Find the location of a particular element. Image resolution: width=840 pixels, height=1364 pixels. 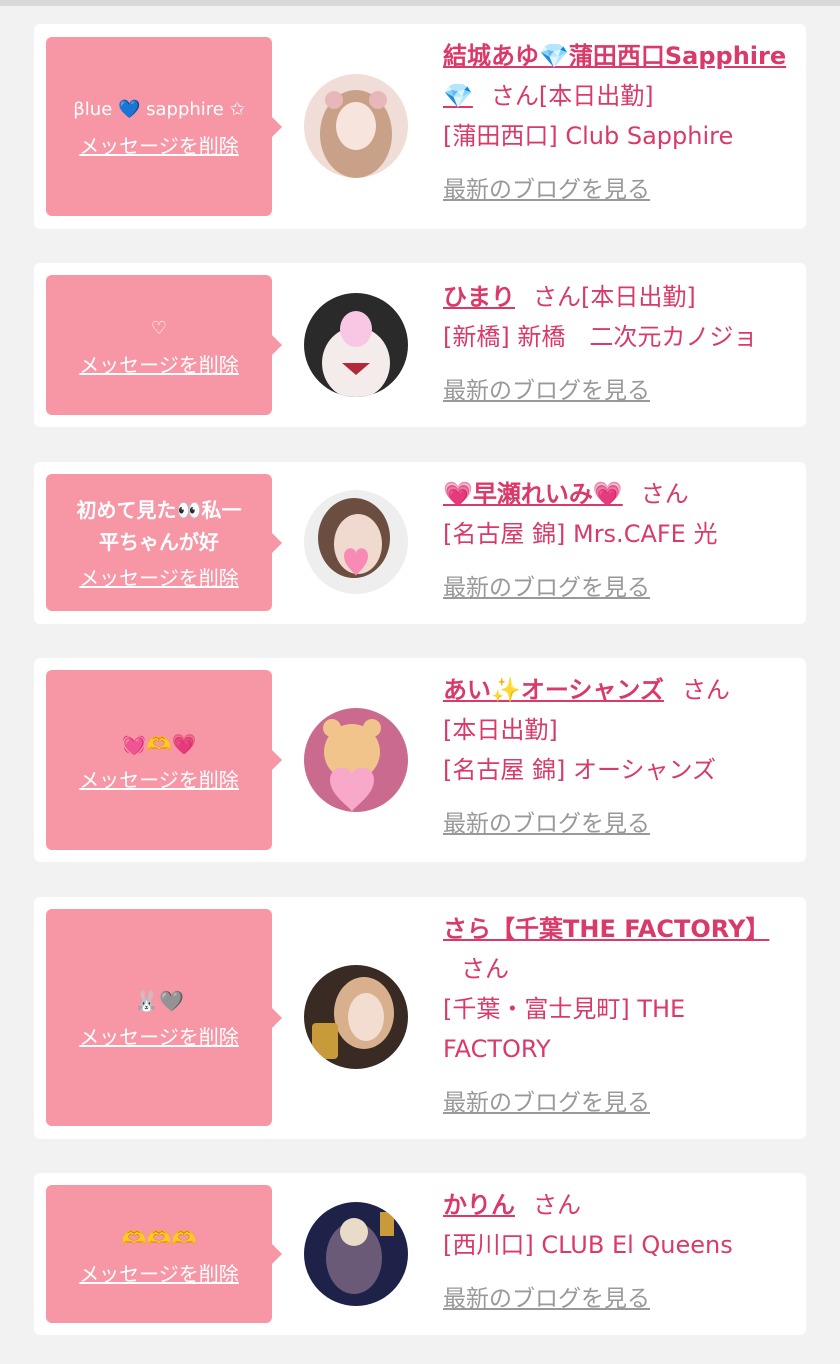

shop-label: [新橋] 新橋 二次元カノジョ is located at coordinates (600, 337).